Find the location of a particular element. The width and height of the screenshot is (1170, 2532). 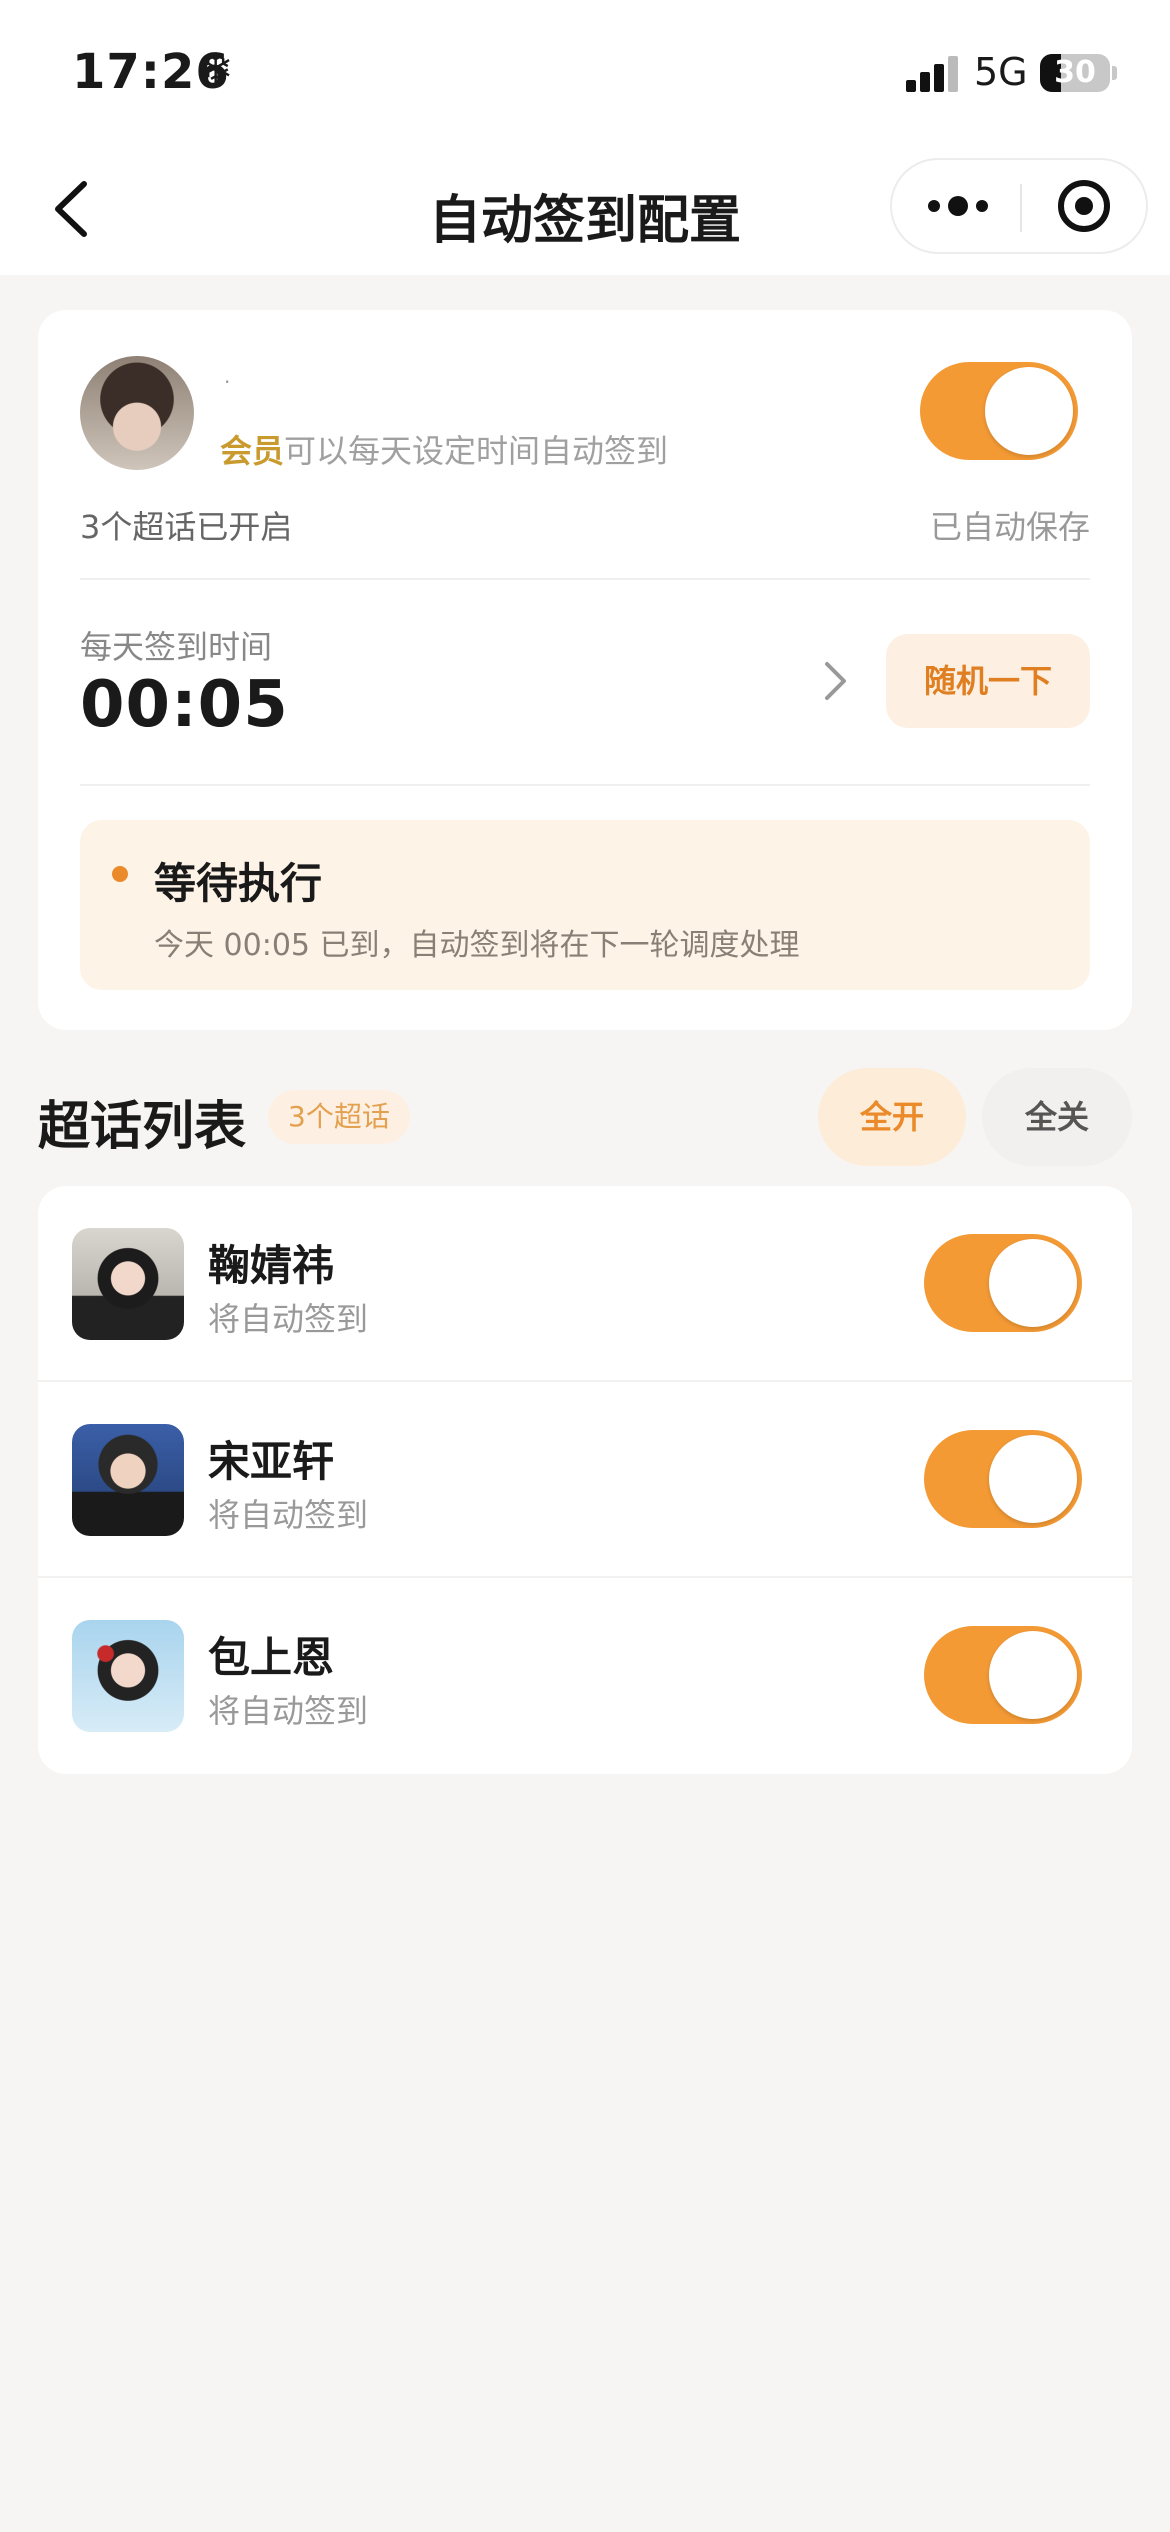

autosave-text: 已自动保存 is located at coordinates (1009, 527).